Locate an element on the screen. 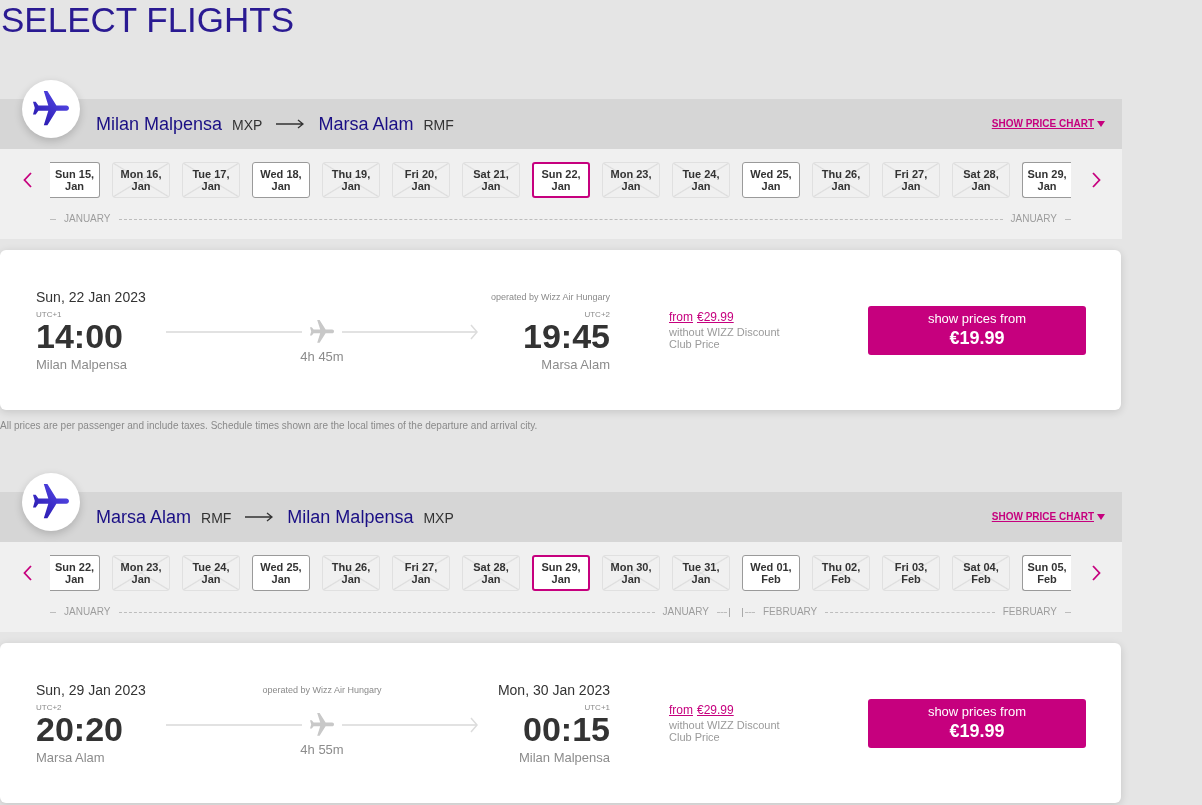 This screenshot has width=1202, height=805. departure-airport: Milan Malpensa is located at coordinates (82, 365).